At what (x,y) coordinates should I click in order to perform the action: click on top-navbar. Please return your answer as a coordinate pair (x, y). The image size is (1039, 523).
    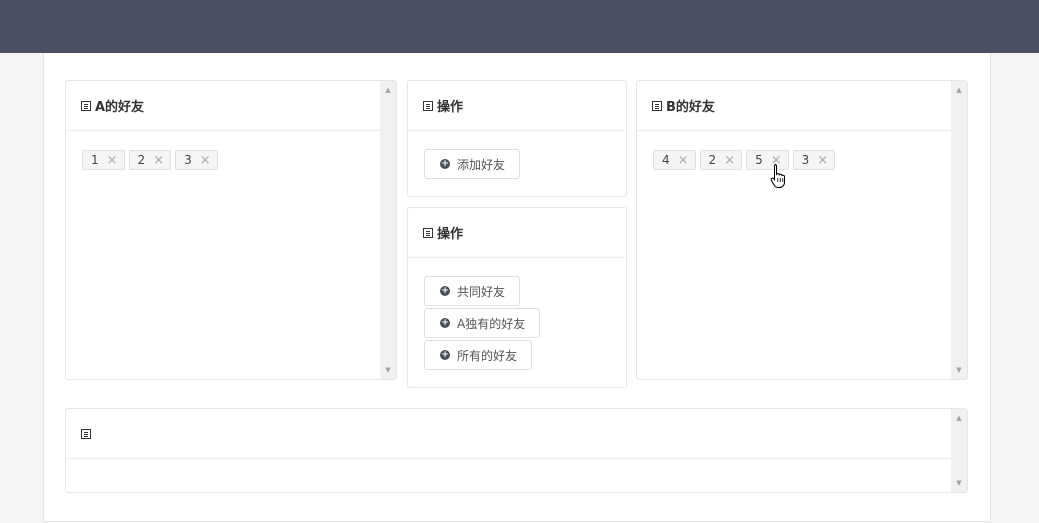
    Looking at the image, I should click on (519, 26).